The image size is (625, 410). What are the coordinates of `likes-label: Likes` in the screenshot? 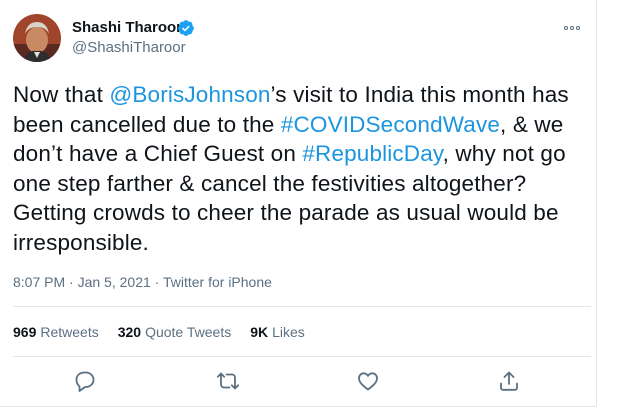 It's located at (288, 332).